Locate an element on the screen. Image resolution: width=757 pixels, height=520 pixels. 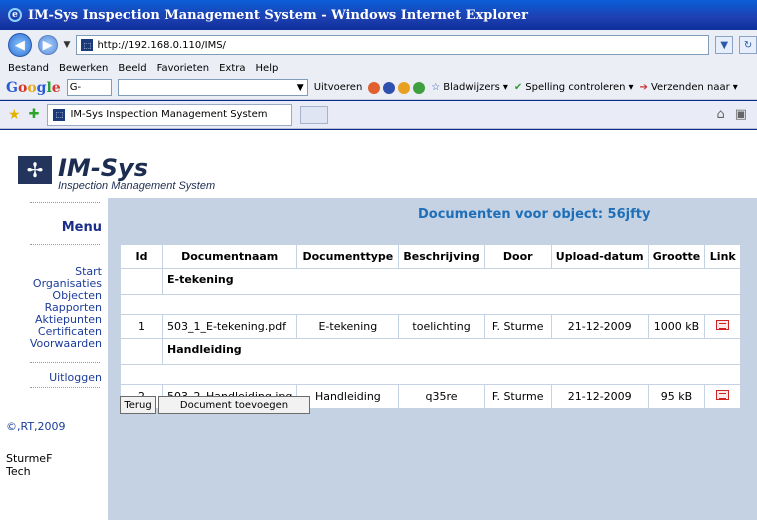
bookmarks-label: Bladwijzers is located at coordinates (471, 87).